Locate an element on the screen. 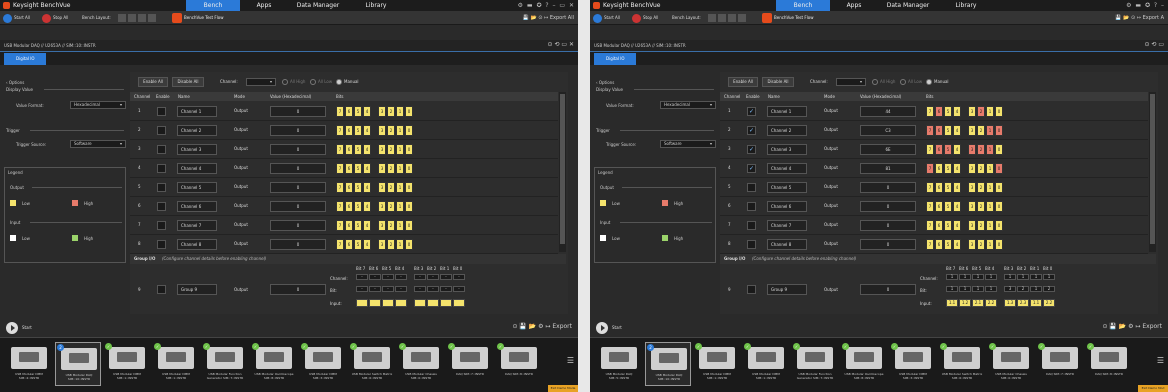  instrument-tile: ✓ DAQ SIM::7::INSTR is located at coordinates (470, 364).